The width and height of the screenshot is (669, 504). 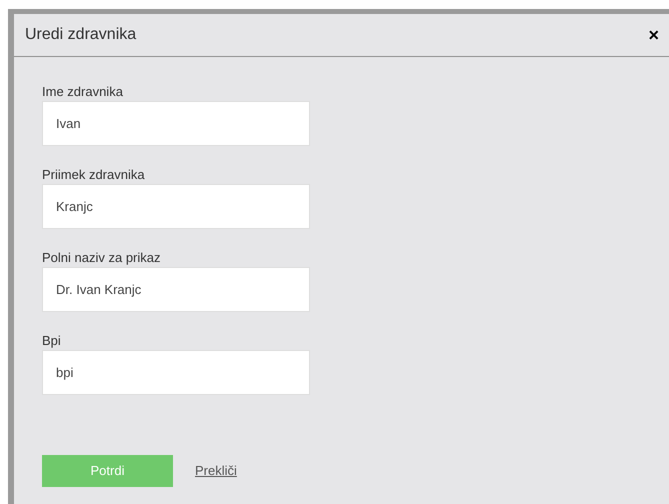 What do you see at coordinates (176, 206) in the screenshot?
I see `input-field: Kranjc` at bounding box center [176, 206].